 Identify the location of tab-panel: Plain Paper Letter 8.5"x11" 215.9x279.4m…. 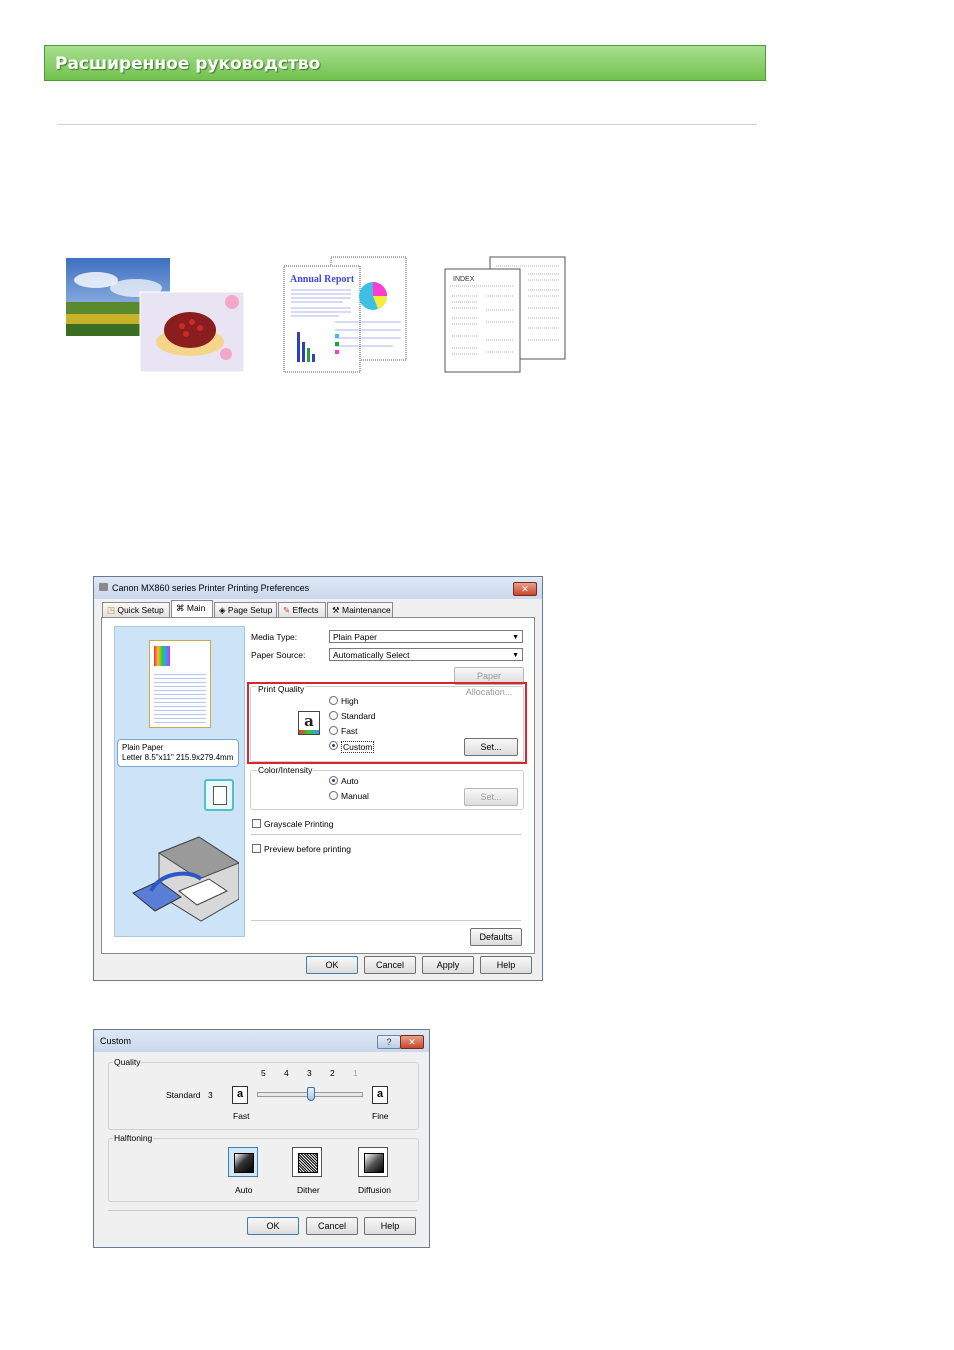
(318, 785).